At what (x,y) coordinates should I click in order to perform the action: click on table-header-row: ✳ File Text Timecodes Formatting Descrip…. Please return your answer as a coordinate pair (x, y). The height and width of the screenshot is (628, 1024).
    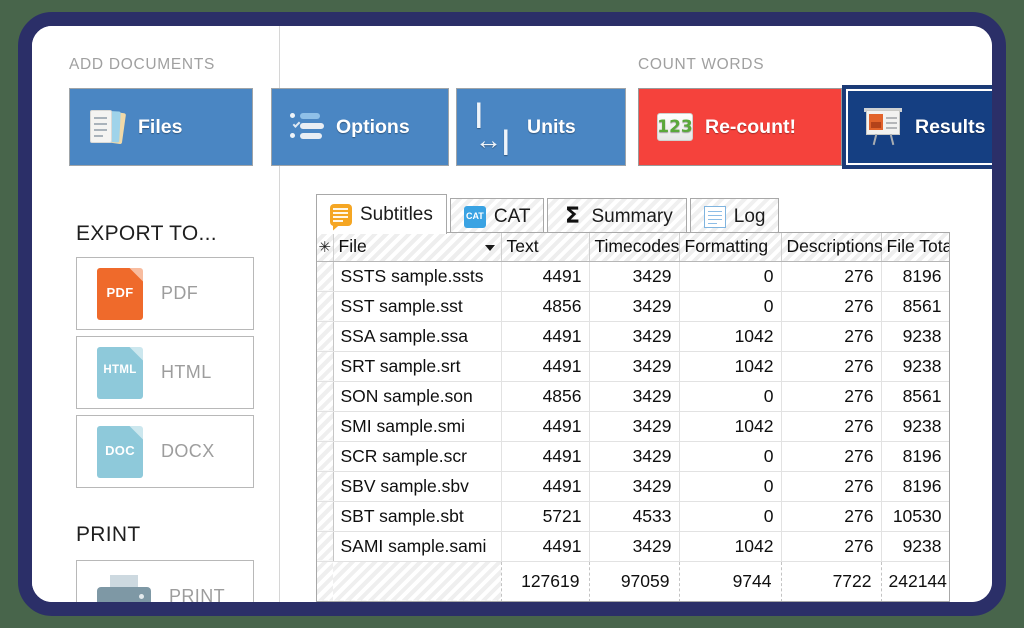
    Looking at the image, I should click on (633, 247).